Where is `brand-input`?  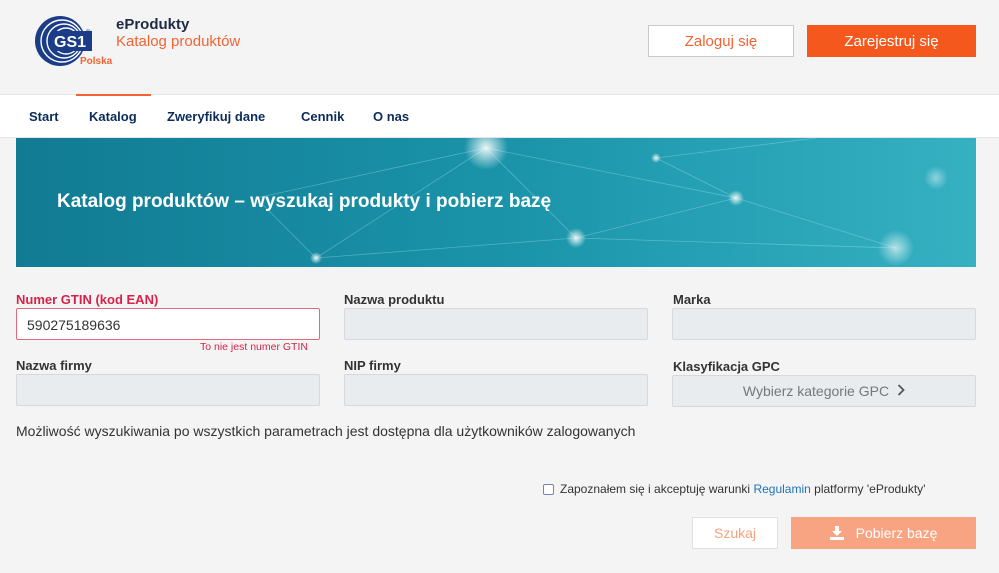
brand-input is located at coordinates (824, 324).